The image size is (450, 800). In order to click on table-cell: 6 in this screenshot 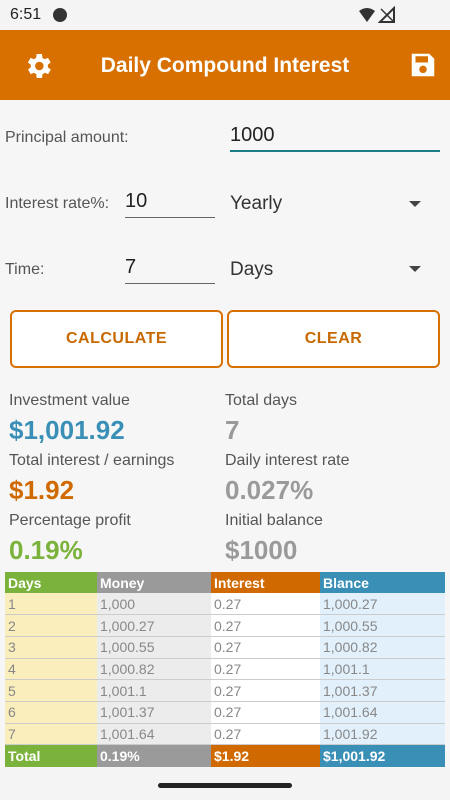, I will do `click(51, 712)`.